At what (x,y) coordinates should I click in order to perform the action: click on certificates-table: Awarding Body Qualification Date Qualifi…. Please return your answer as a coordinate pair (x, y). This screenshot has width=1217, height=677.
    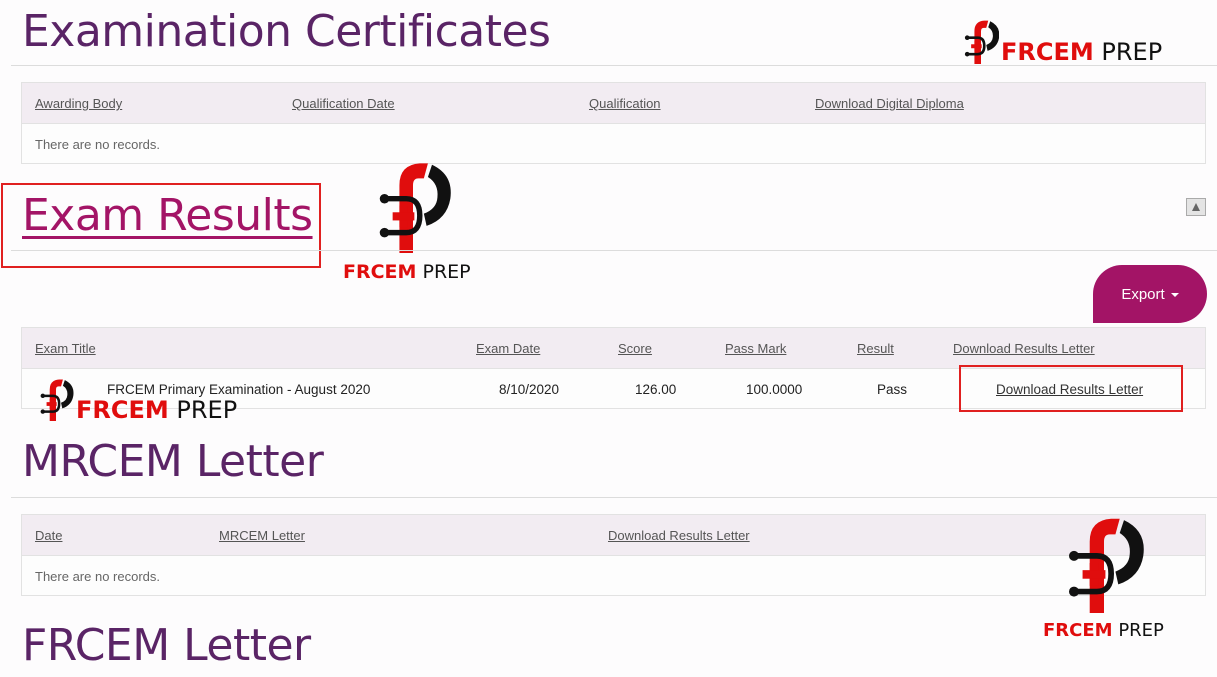
    Looking at the image, I should click on (613, 123).